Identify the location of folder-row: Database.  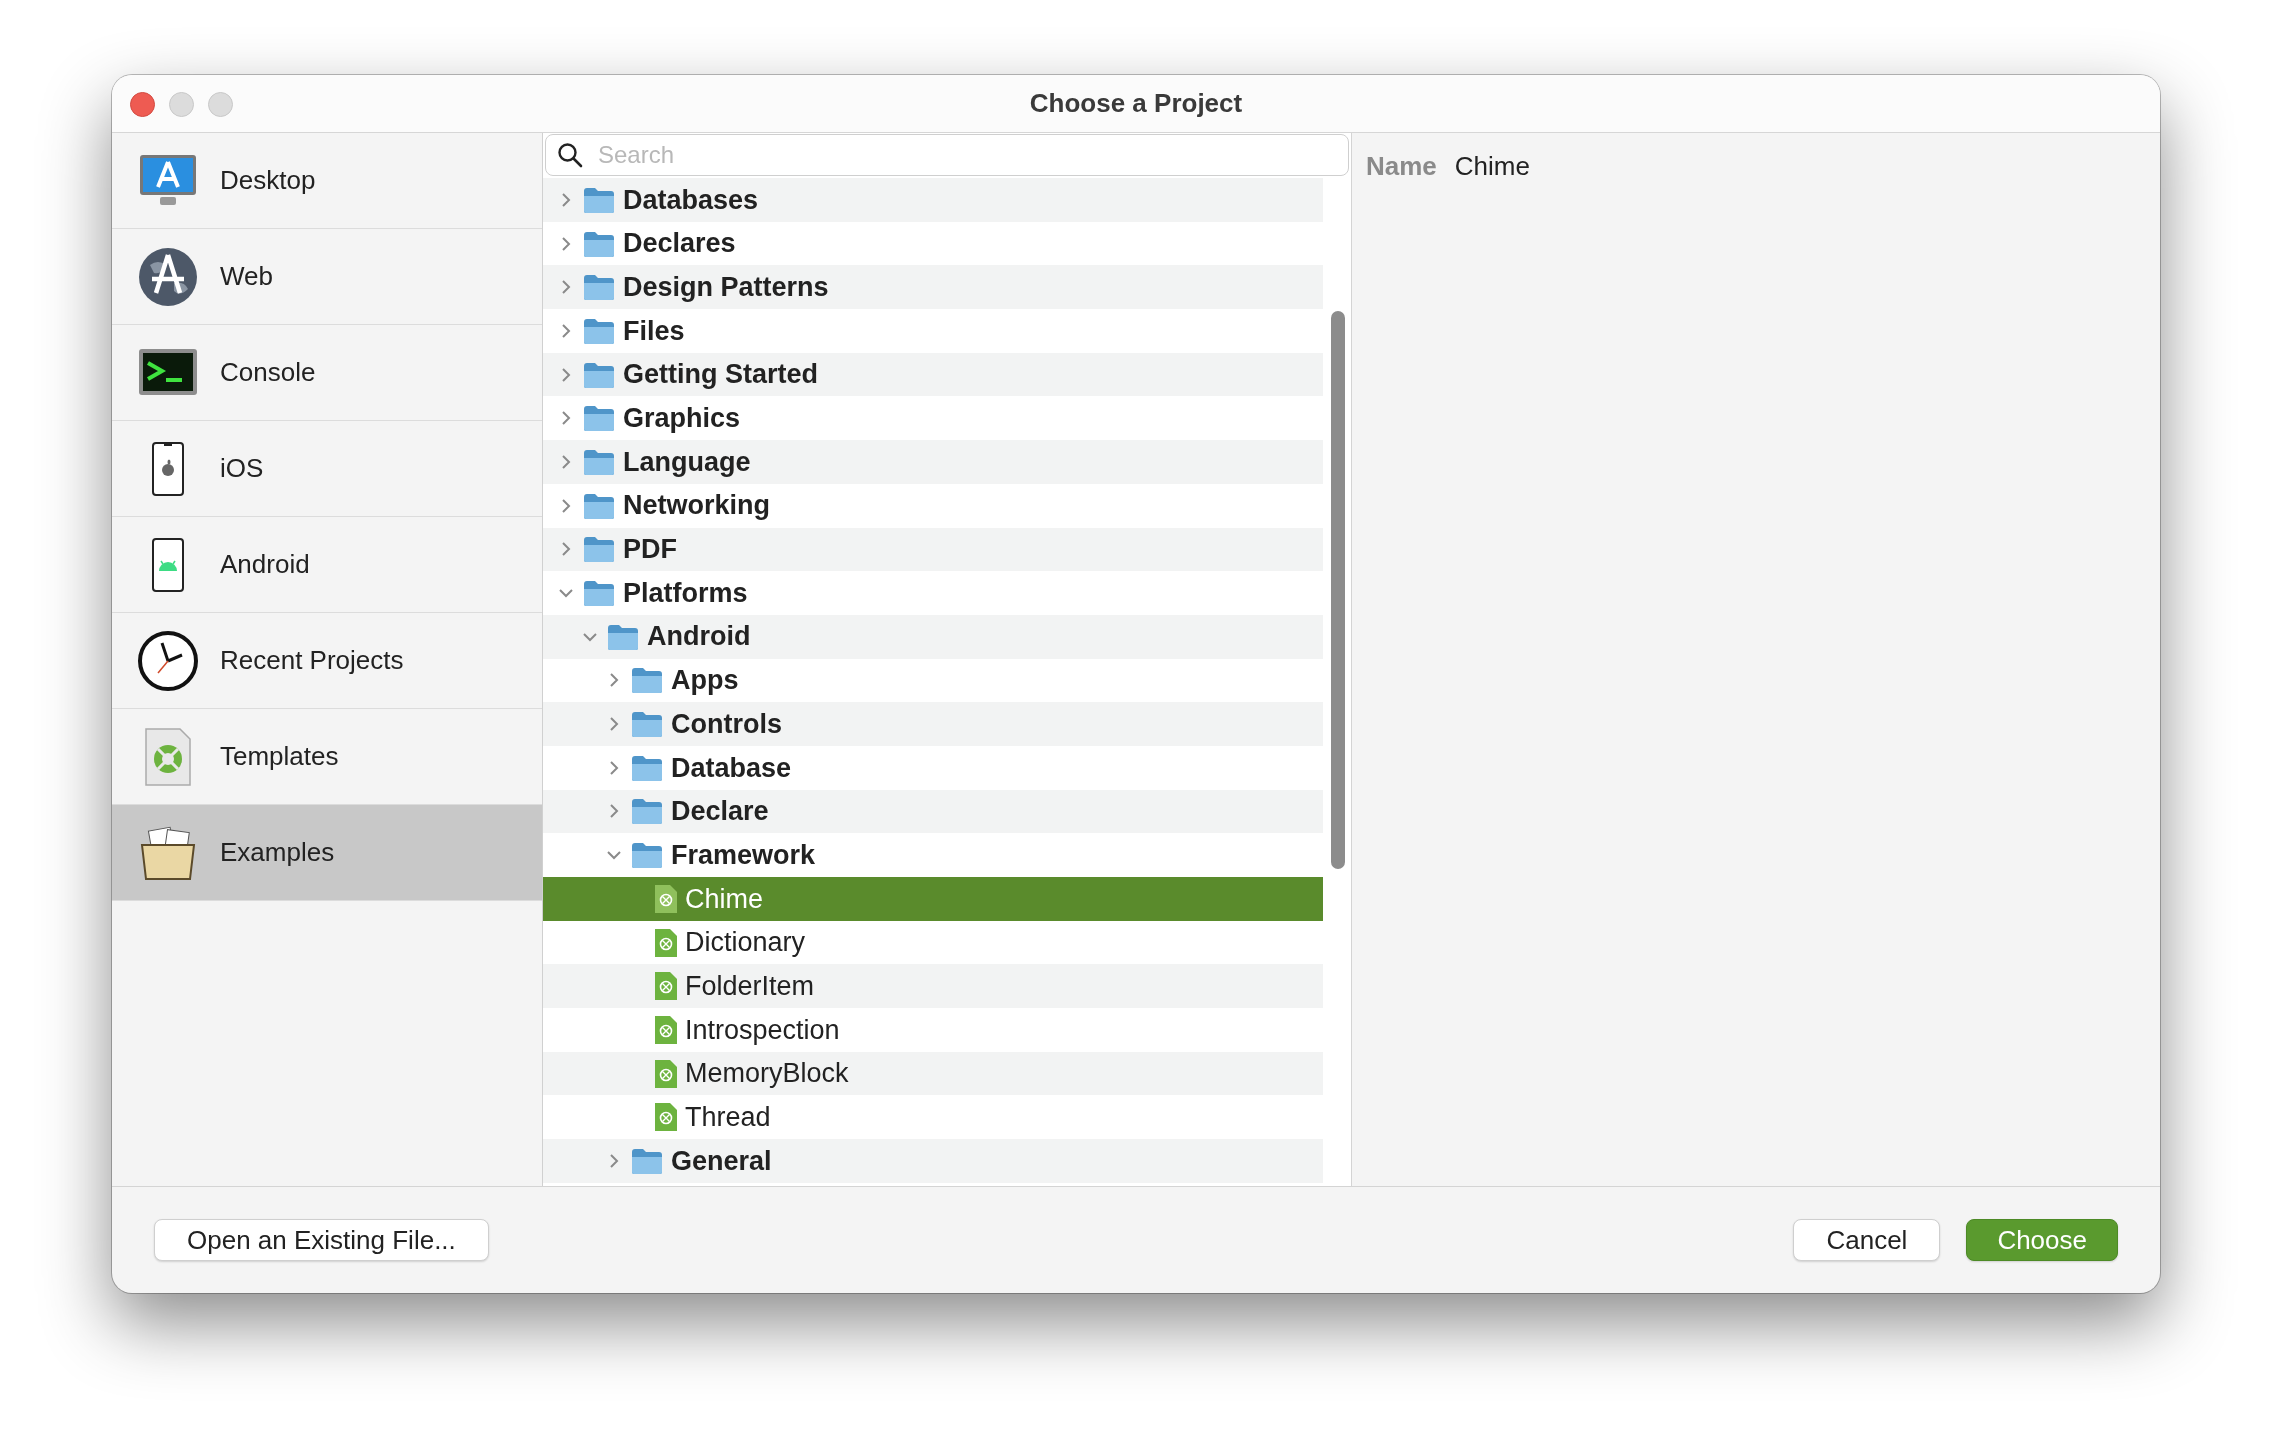
(933, 767).